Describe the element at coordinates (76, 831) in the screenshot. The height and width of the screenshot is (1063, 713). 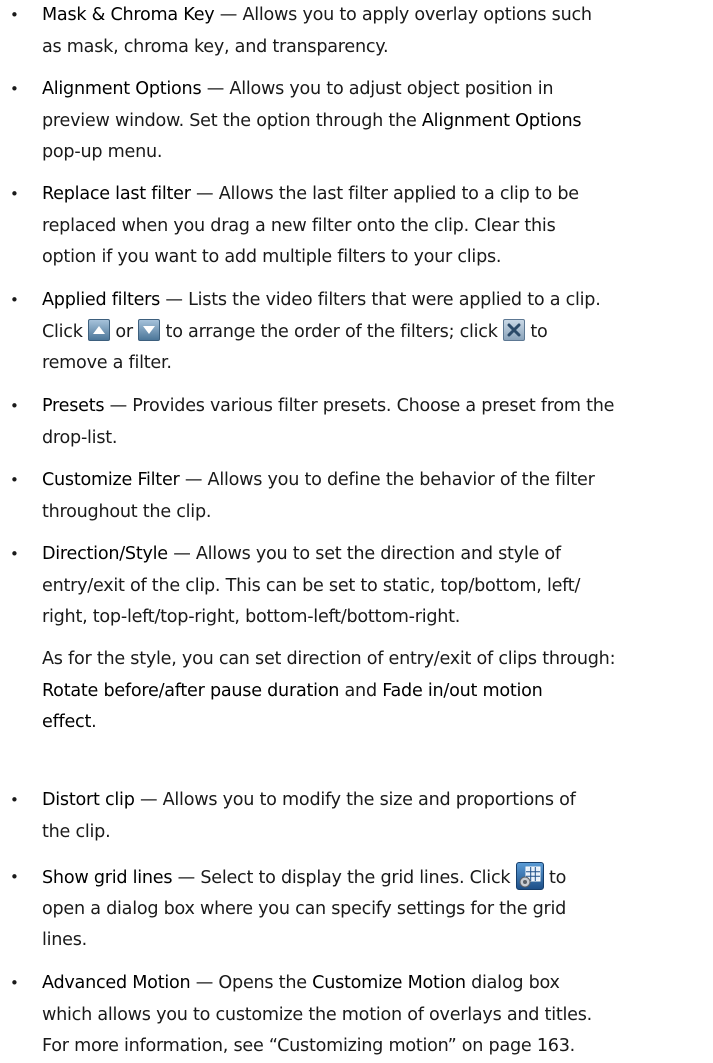
I see `body-text: the clip.` at that location.